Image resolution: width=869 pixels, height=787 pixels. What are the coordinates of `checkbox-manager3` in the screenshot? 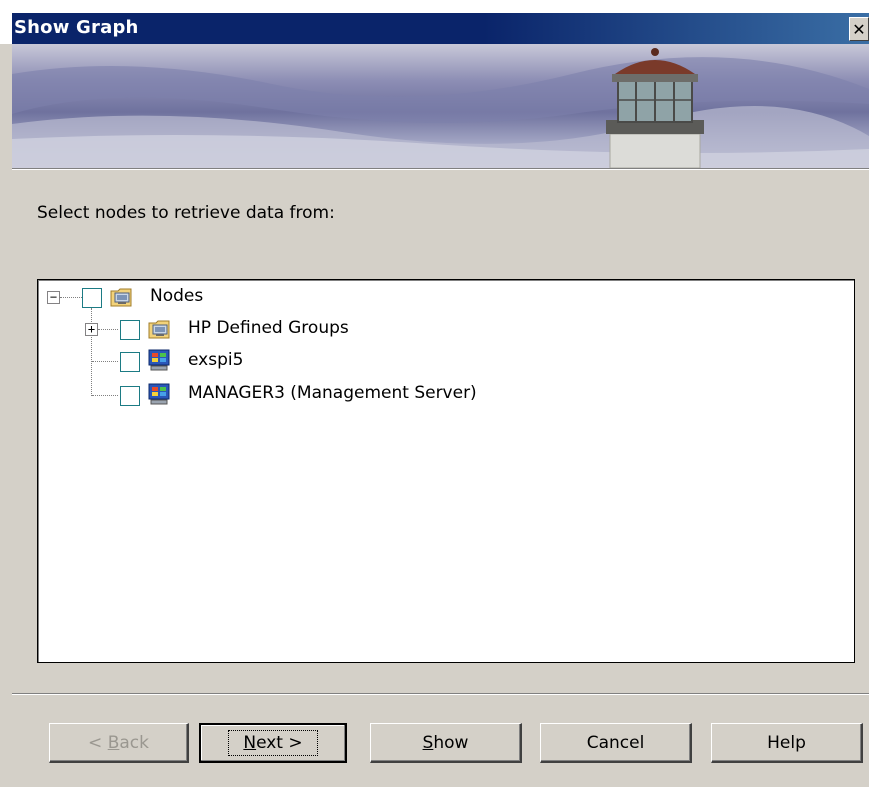 It's located at (130, 396).